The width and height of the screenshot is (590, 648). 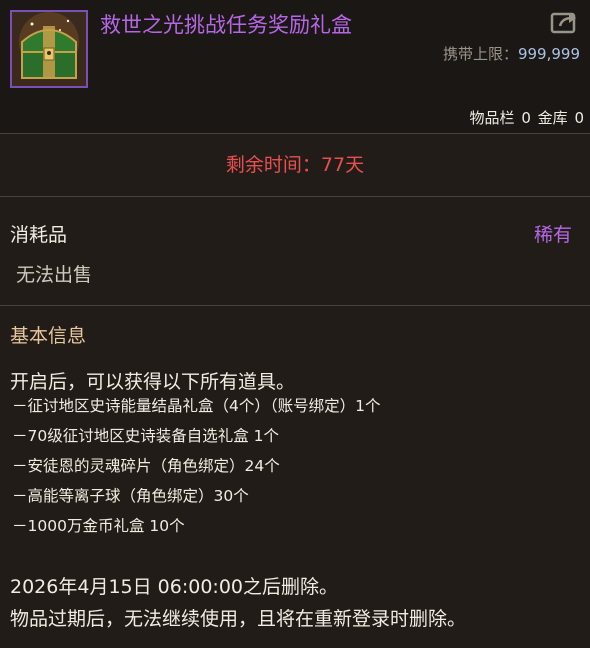 I want to click on storage-counts: 物品栏 0 金库 0, so click(x=526, y=117).